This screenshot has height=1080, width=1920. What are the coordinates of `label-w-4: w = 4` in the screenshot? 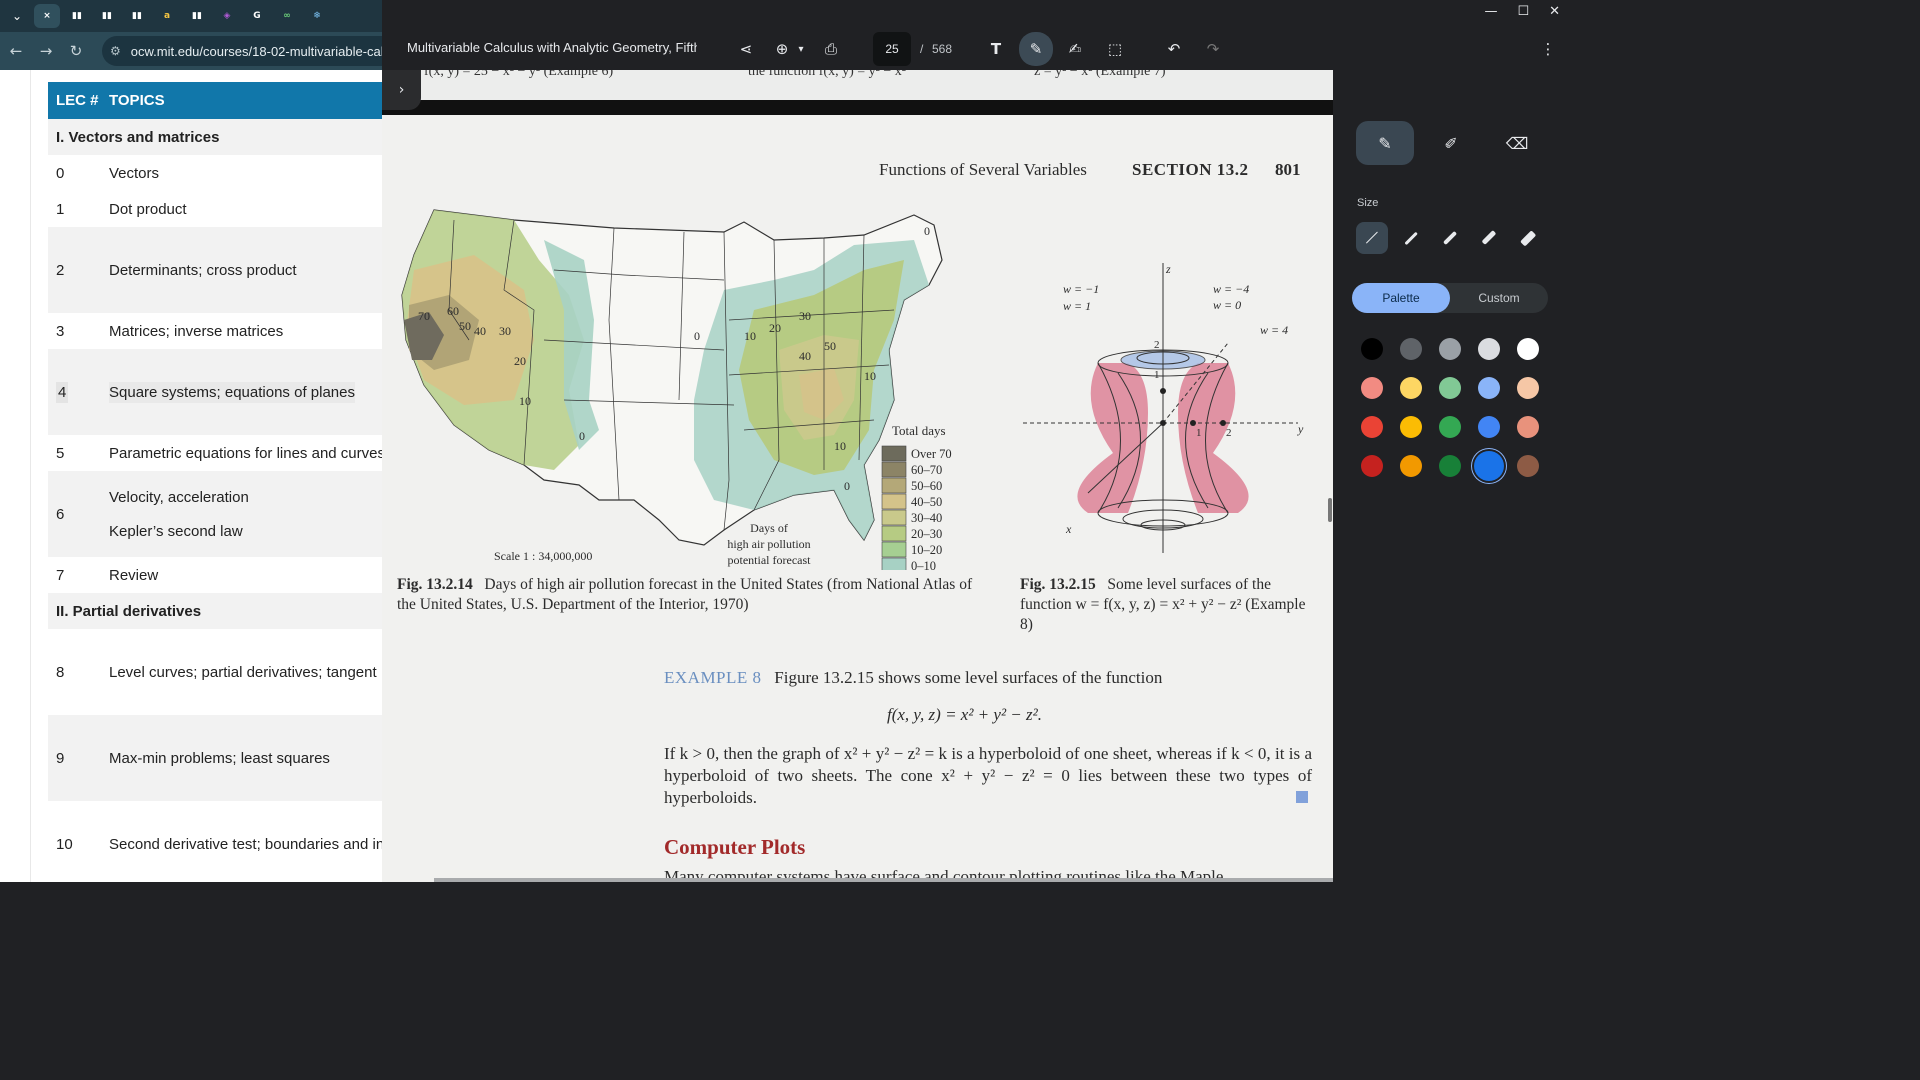 It's located at (1274, 330).